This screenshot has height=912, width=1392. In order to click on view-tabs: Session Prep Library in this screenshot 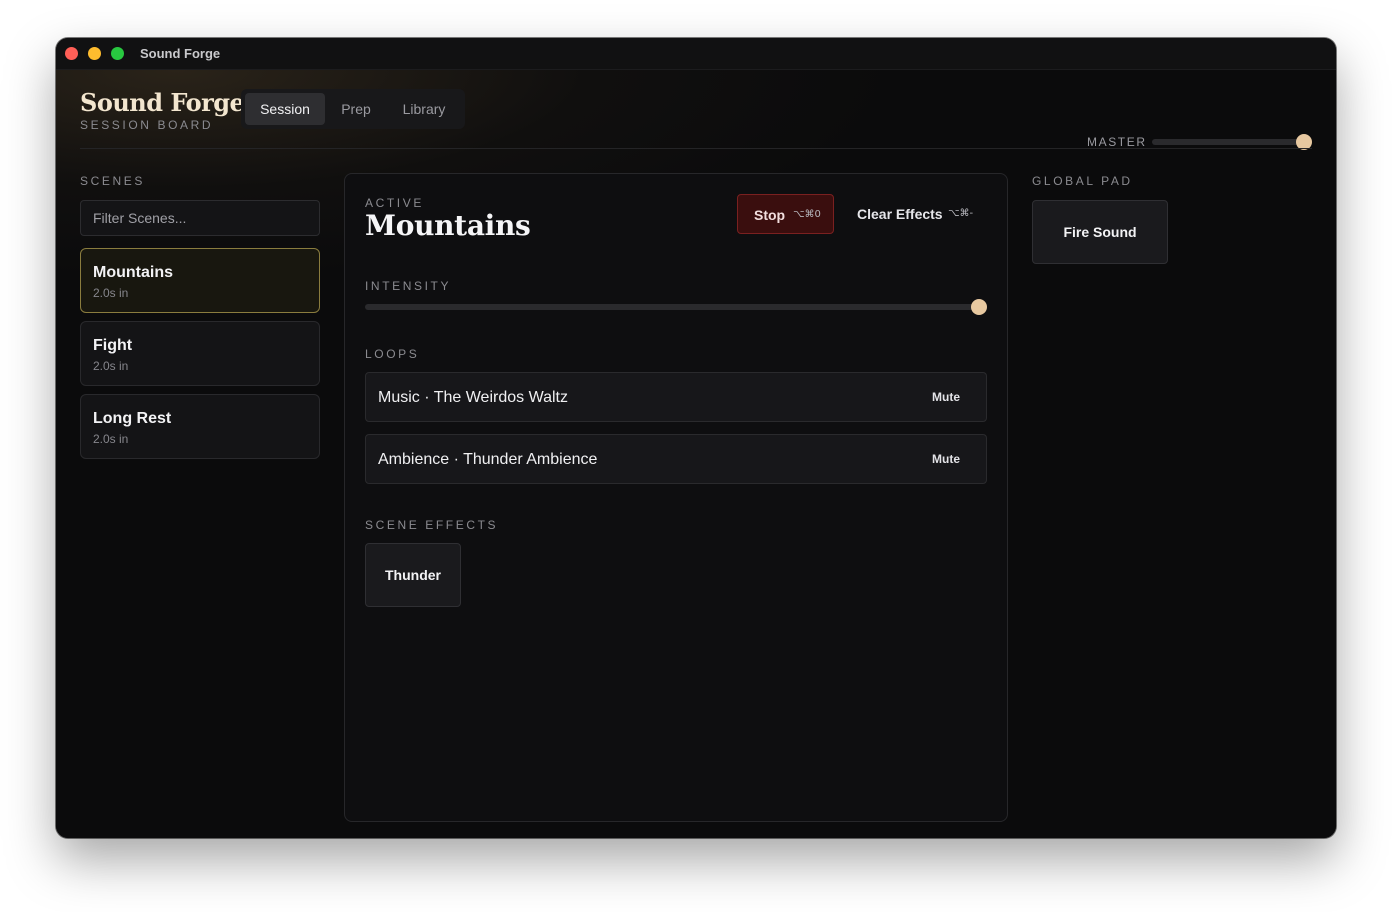, I will do `click(353, 109)`.